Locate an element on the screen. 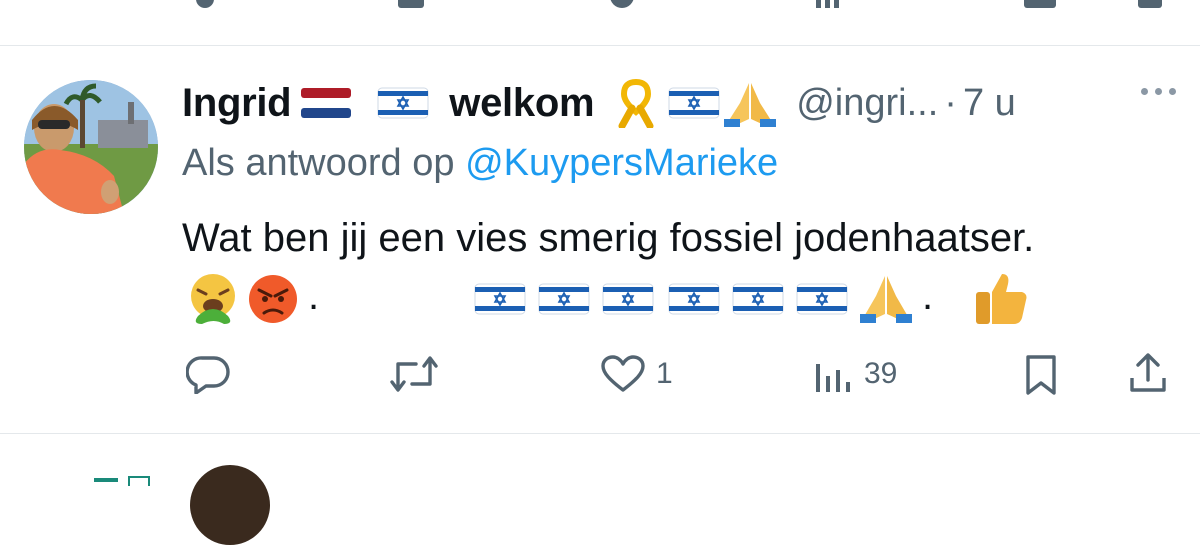  vomiting-face-icon is located at coordinates (213, 299).